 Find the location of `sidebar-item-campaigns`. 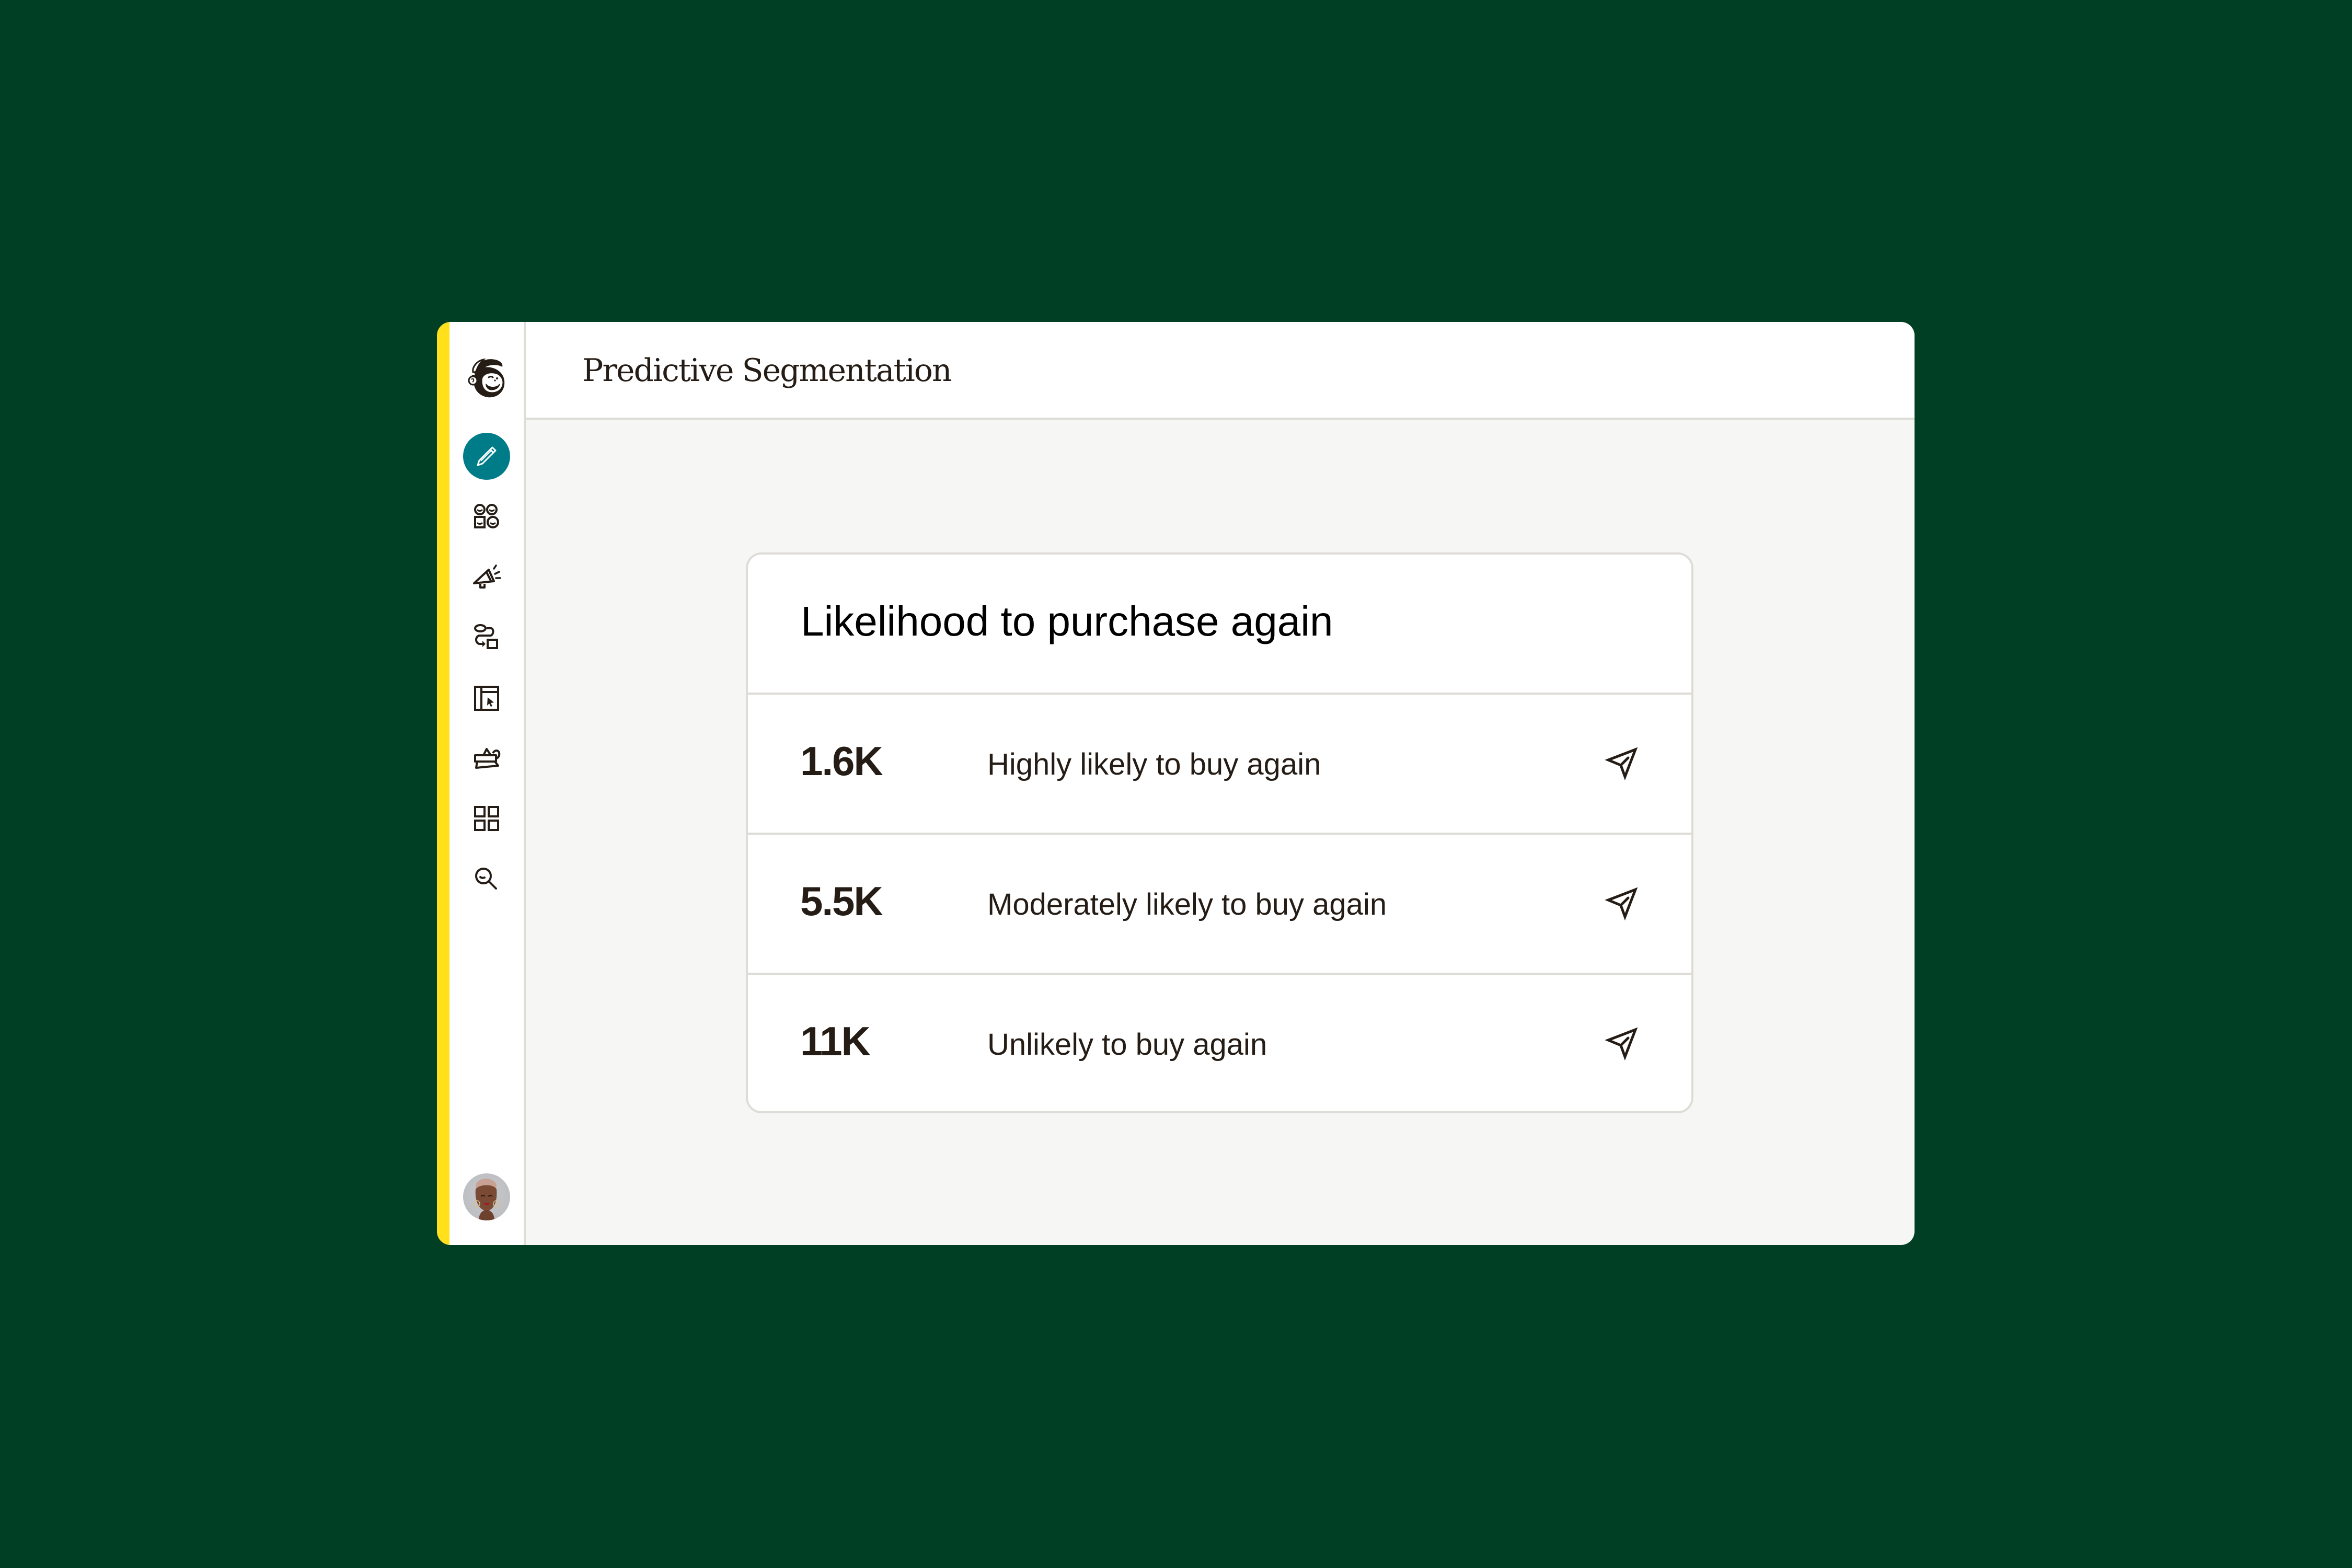

sidebar-item-campaigns is located at coordinates (486, 577).